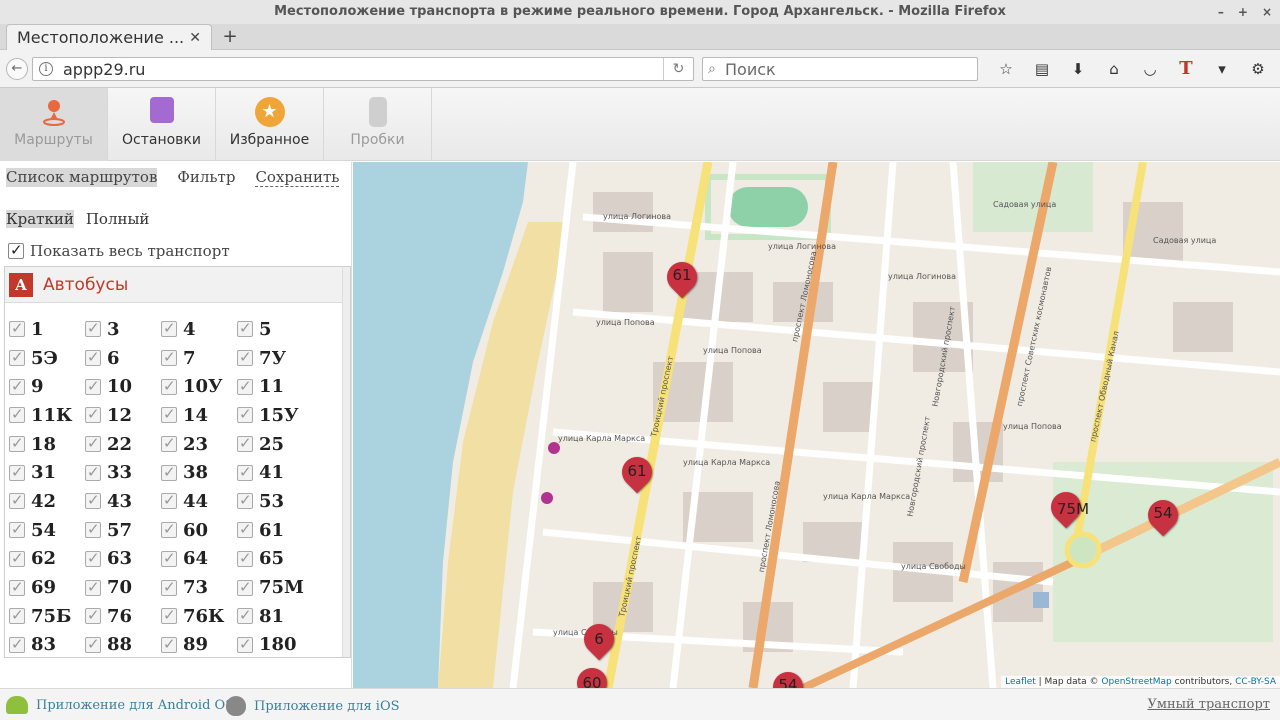 The width and height of the screenshot is (1280, 720). I want to click on route-checkbox-item: 54, so click(47, 530).